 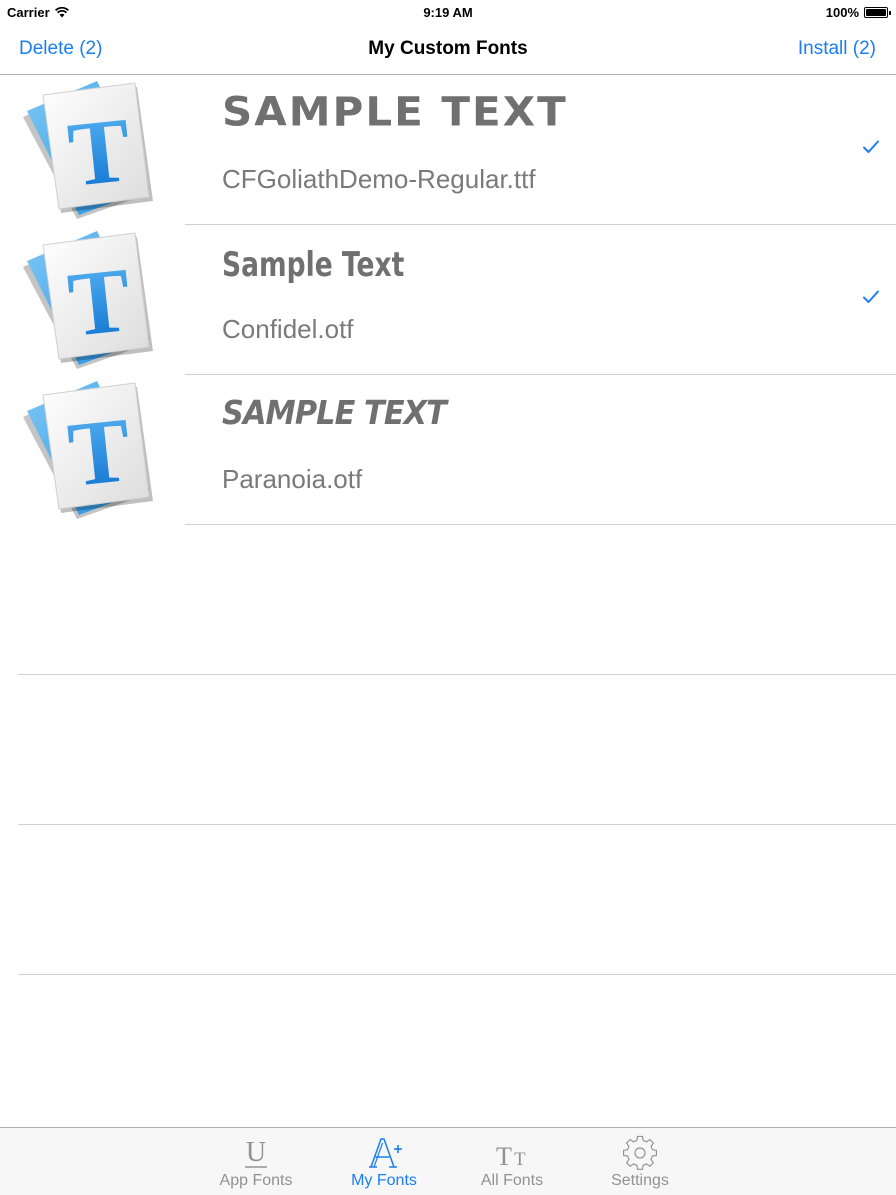 I want to click on battery-percent: 100%, so click(x=842, y=12).